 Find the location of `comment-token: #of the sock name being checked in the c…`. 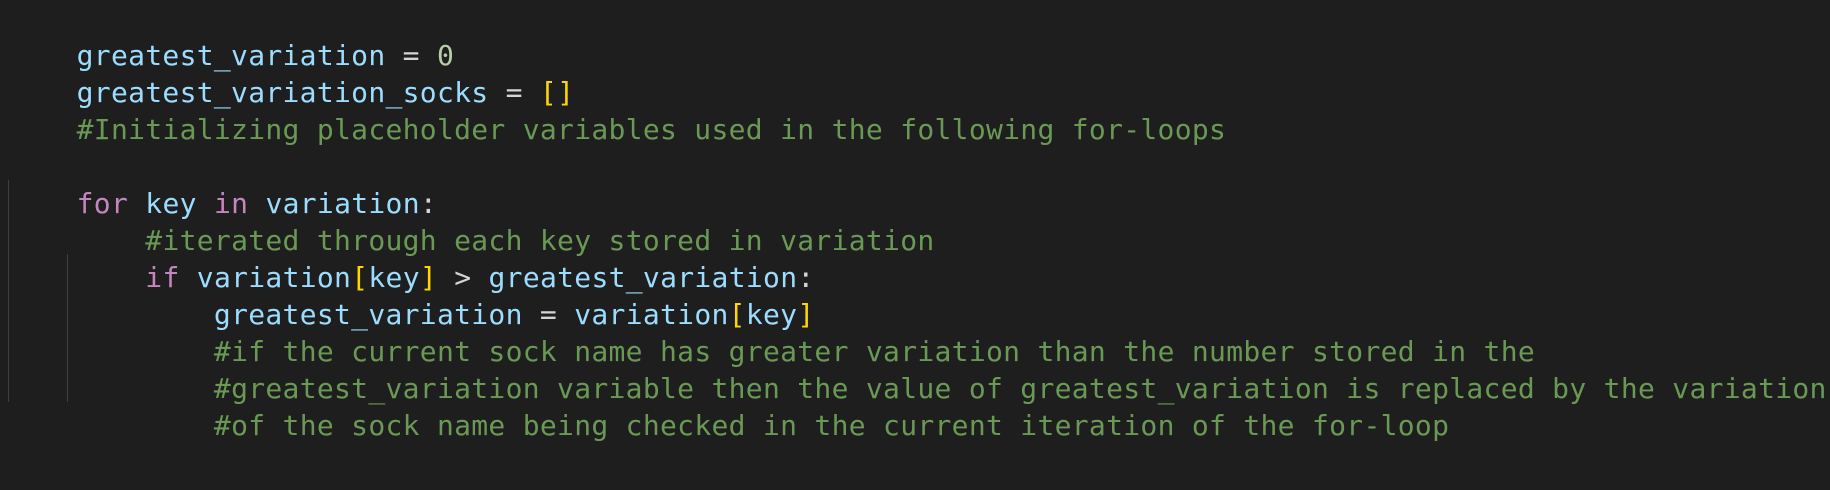

comment-token: #of the sock name being checked in the c… is located at coordinates (831, 425).